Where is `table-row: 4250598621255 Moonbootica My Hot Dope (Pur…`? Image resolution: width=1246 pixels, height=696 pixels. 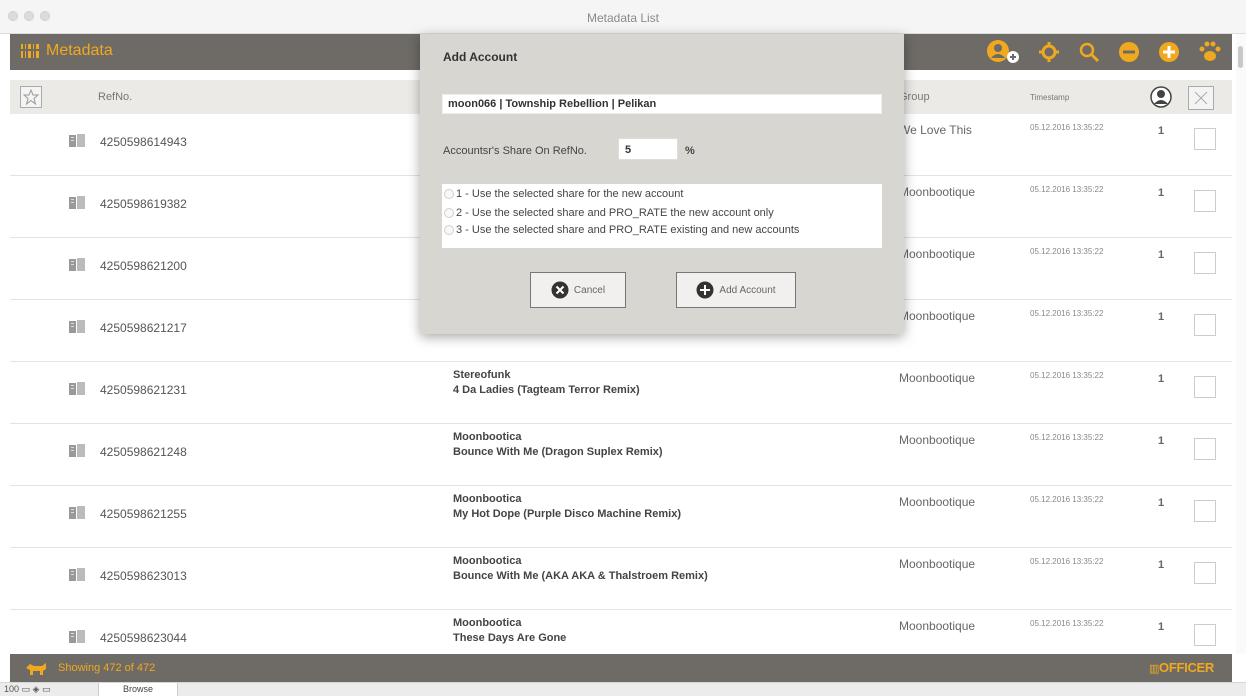
table-row: 4250598621255 Moonbootica My Hot Dope (Pur… is located at coordinates (621, 517).